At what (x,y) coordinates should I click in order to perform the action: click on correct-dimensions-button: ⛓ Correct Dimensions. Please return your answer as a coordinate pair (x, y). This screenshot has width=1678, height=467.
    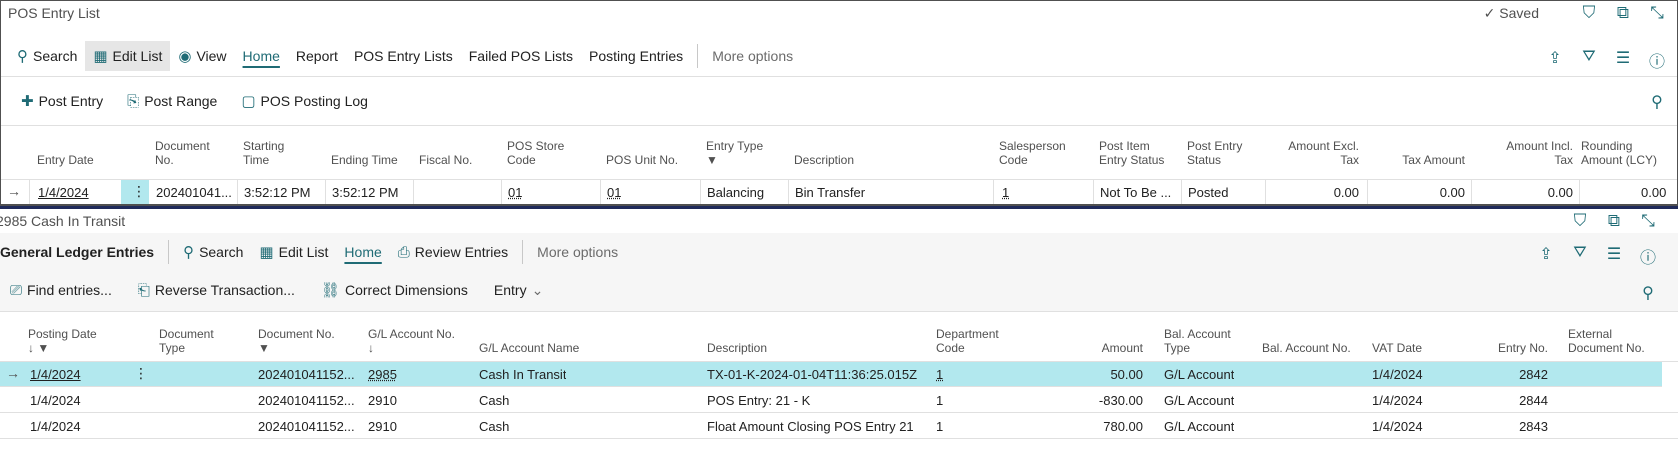
    Looking at the image, I should click on (394, 290).